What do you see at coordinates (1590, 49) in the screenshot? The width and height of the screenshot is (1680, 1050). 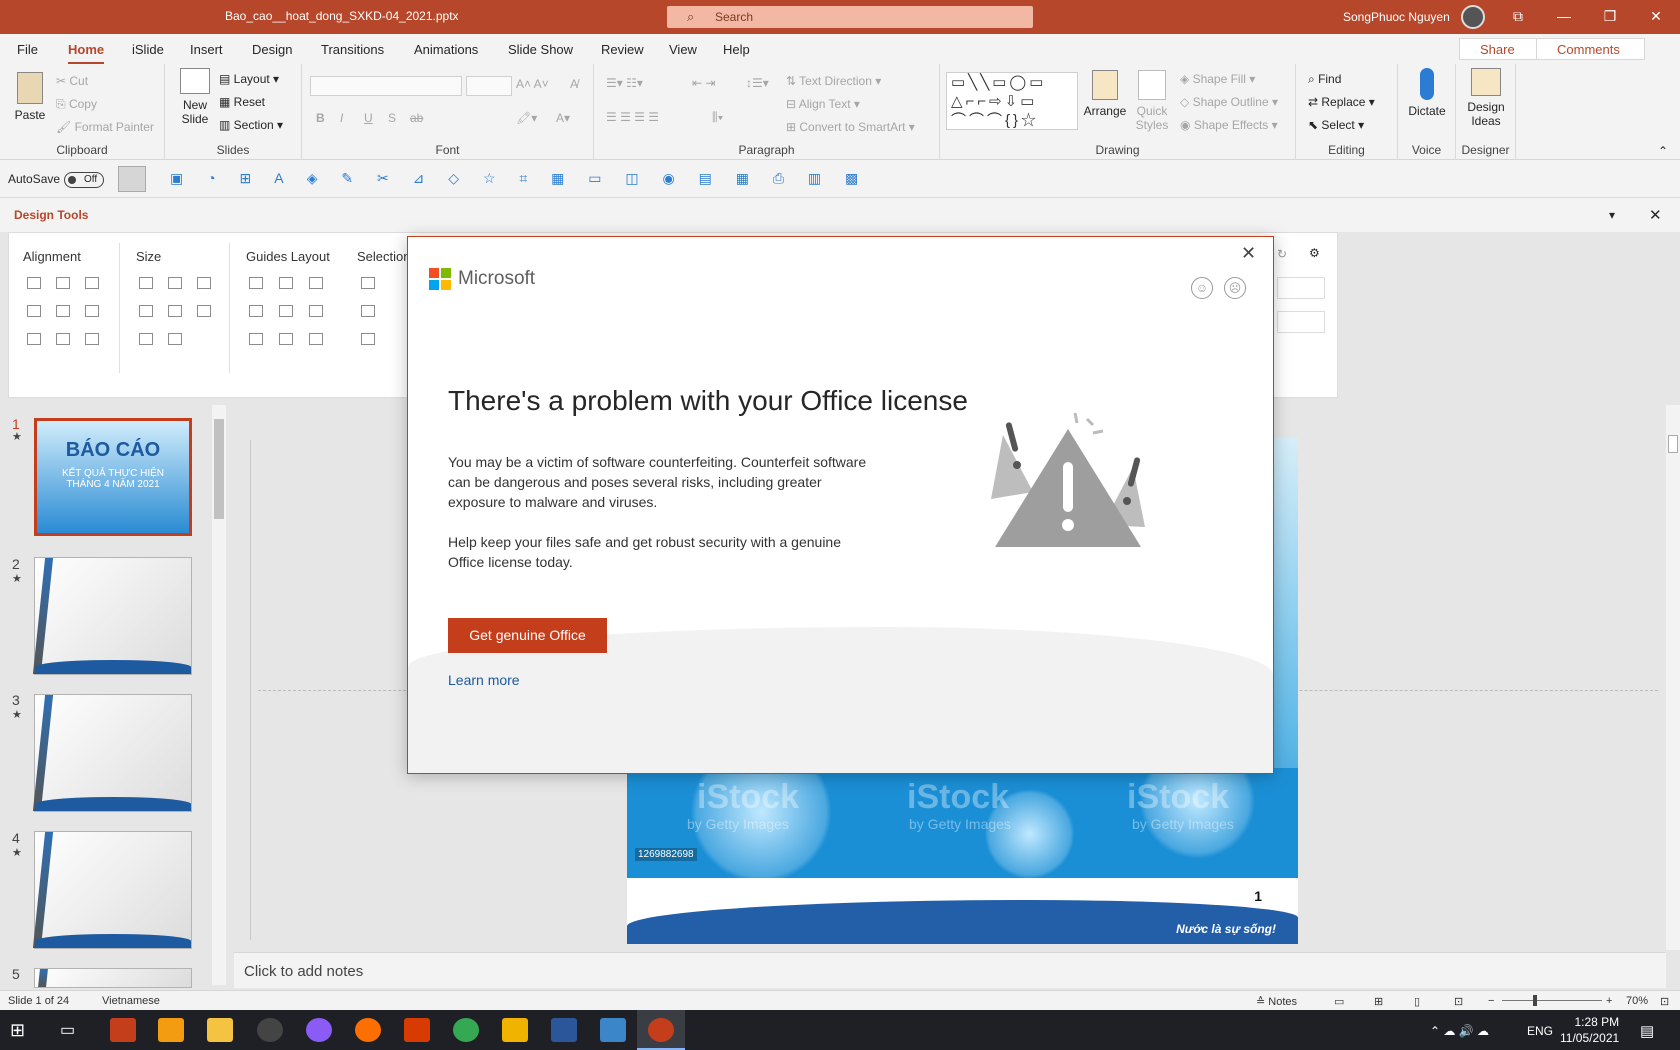 I see `comments-button: Comments` at bounding box center [1590, 49].